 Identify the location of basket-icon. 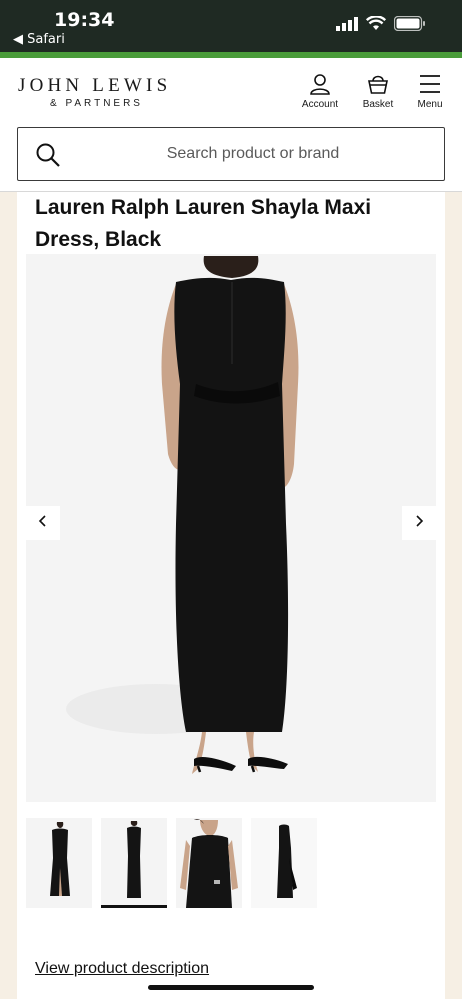
(378, 84).